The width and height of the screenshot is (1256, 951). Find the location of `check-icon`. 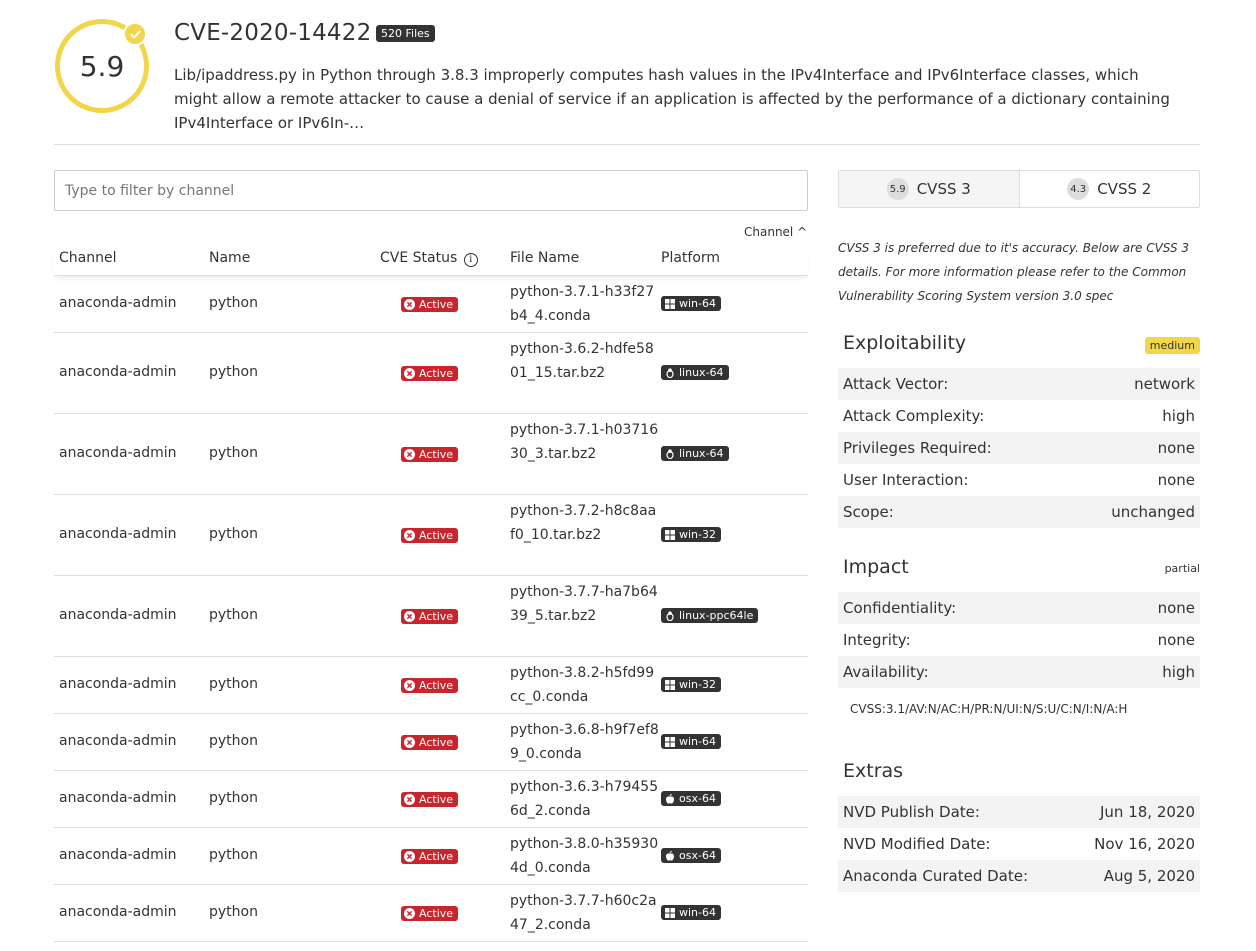

check-icon is located at coordinates (135, 34).